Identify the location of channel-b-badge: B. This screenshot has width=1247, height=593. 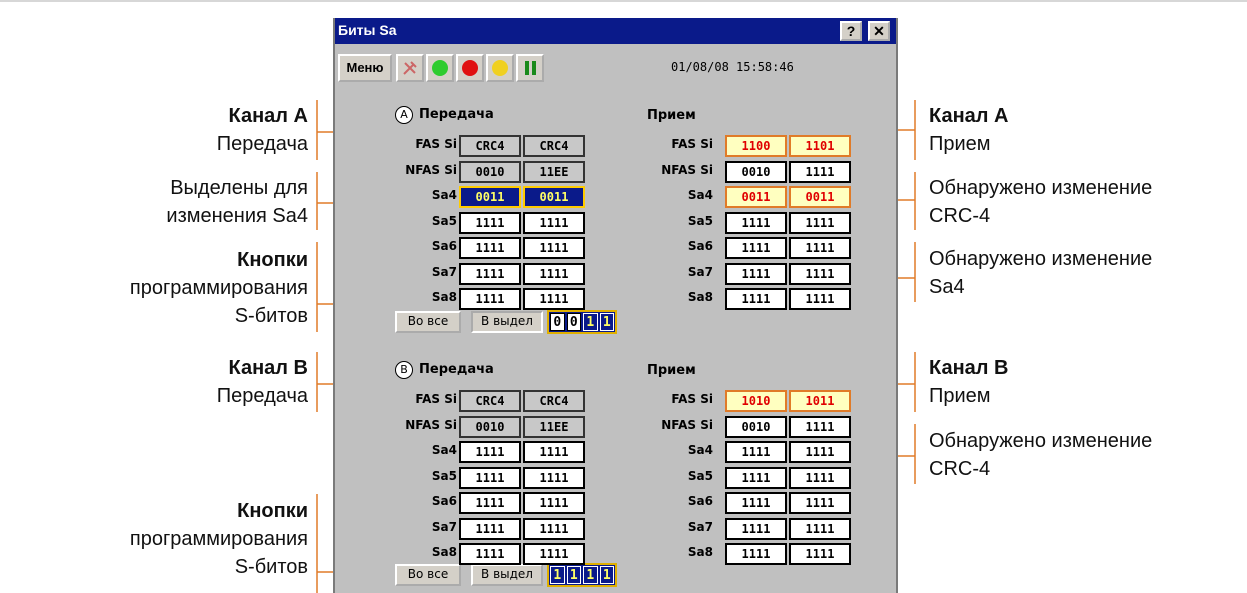
(404, 370).